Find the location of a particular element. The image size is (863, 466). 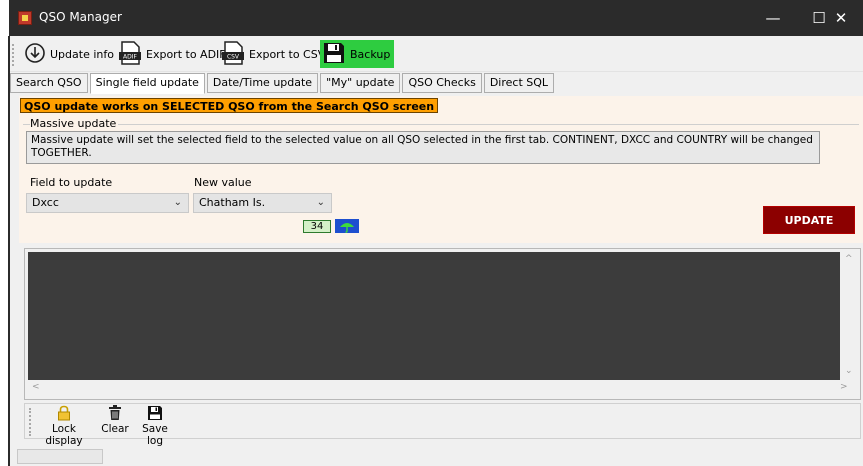

clear-log-button: Clear is located at coordinates (115, 420).